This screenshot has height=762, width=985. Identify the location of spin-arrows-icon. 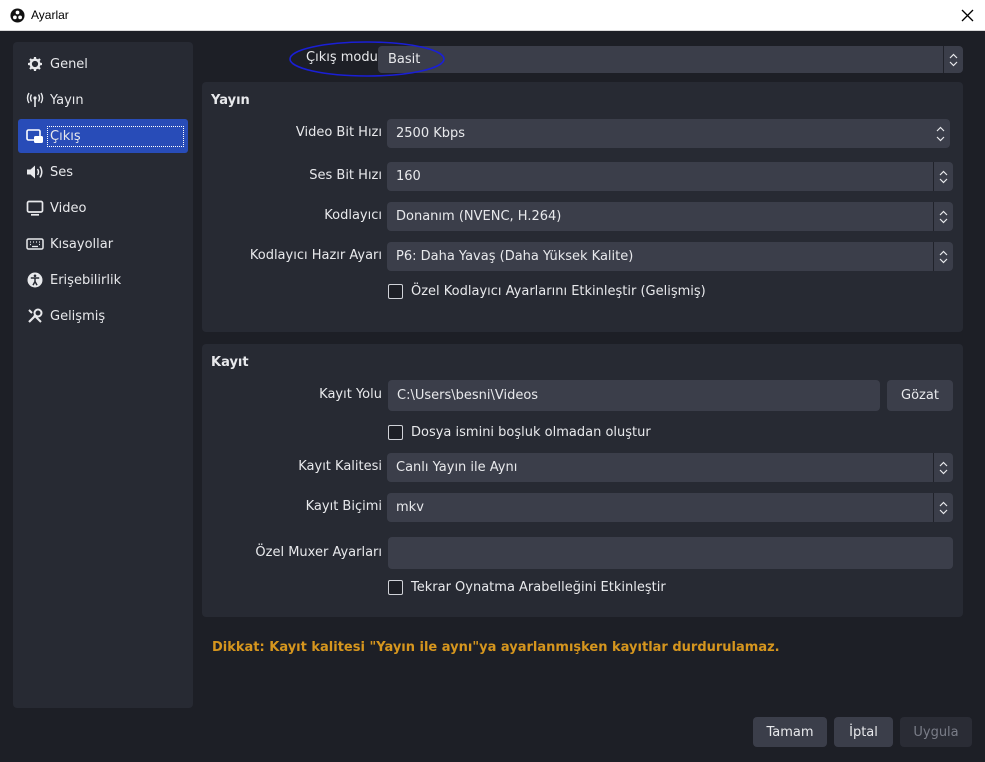
(940, 133).